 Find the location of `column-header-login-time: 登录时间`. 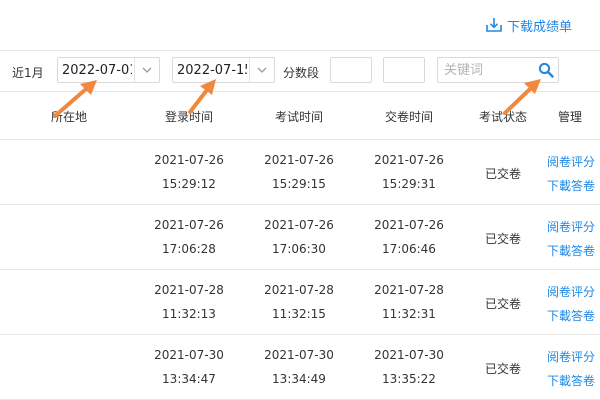

column-header-login-time: 登录时间 is located at coordinates (189, 117).